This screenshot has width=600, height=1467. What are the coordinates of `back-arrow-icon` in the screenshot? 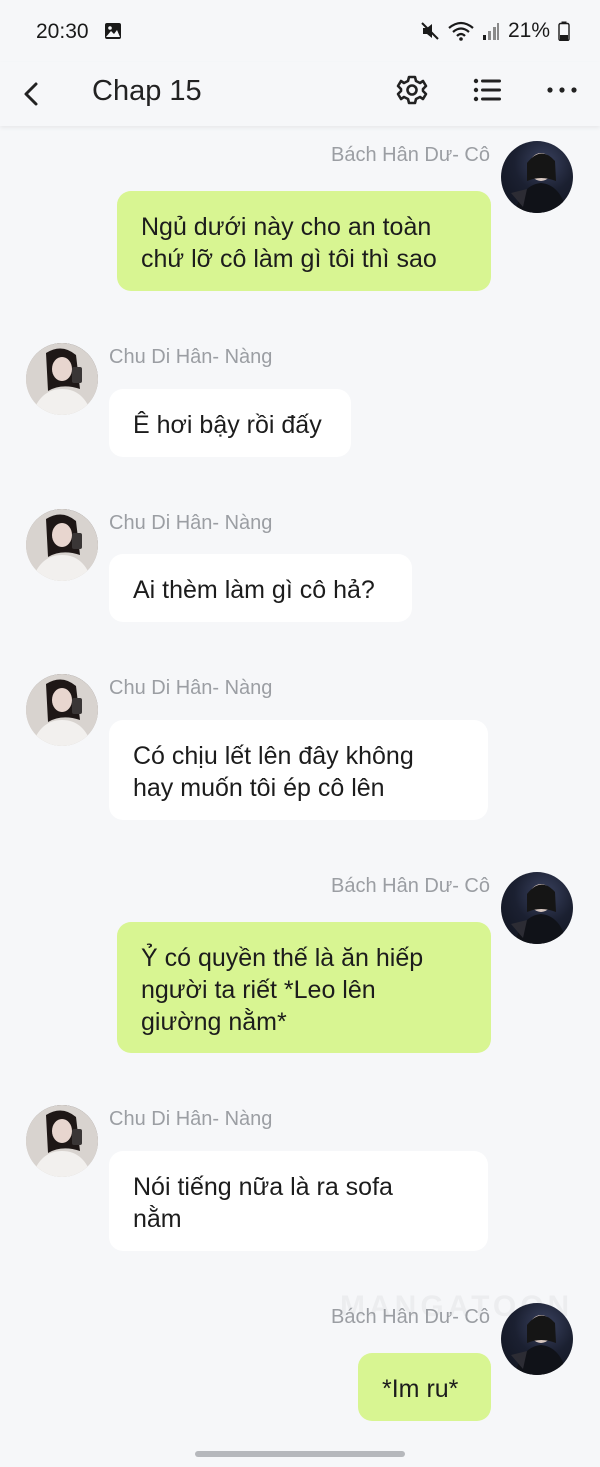 It's located at (34, 94).